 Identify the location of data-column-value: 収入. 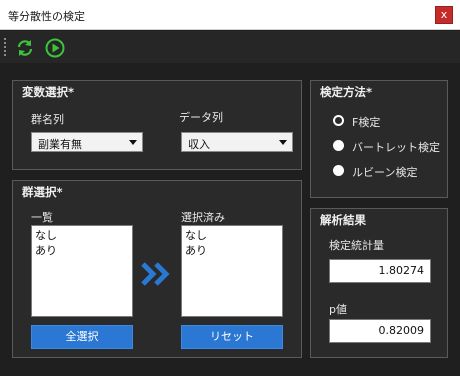
(199, 144).